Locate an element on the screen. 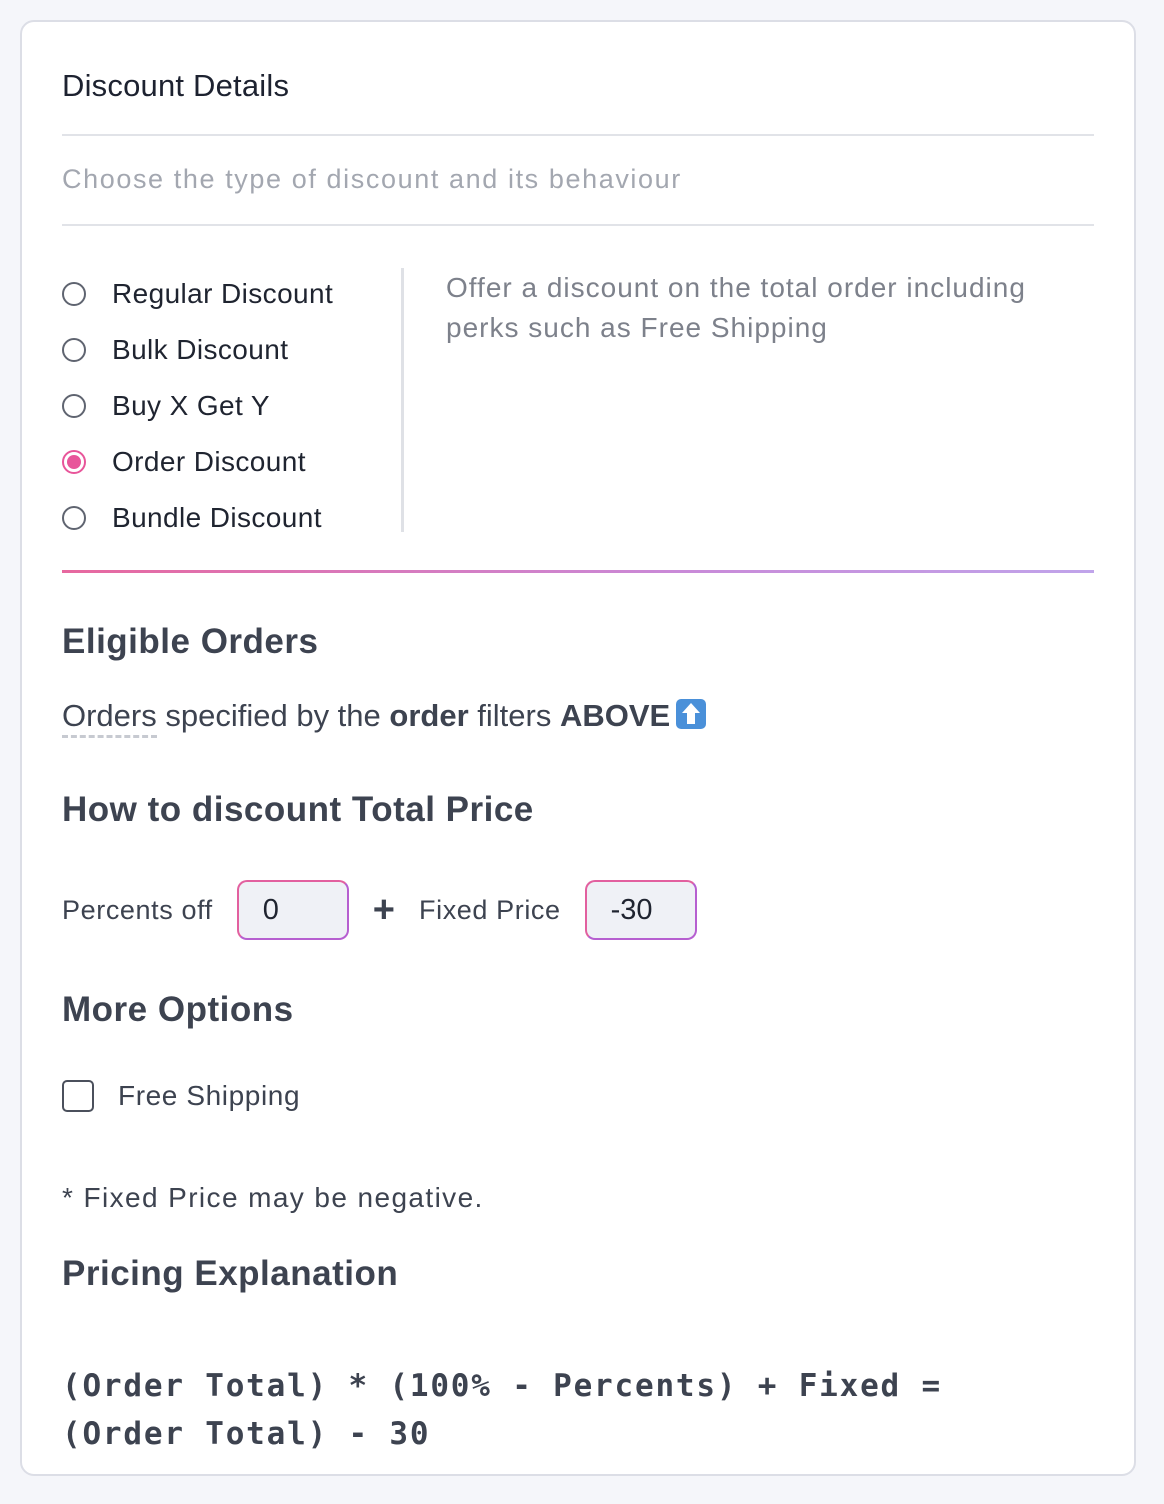  more-options-heading: More Options is located at coordinates (178, 1009).